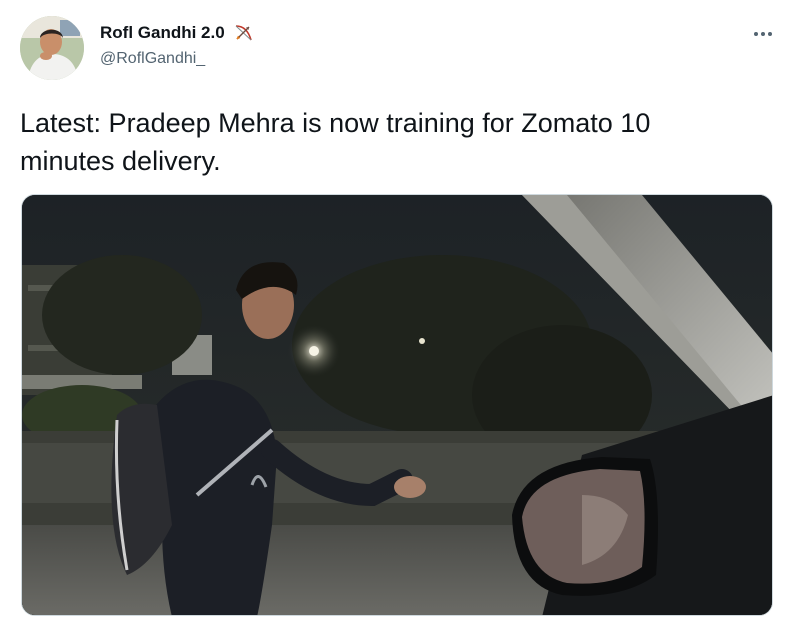 The height and width of the screenshot is (638, 793). Describe the element at coordinates (162, 33) in the screenshot. I see `author-display-name: Rofl Gandhi 2.0` at that location.